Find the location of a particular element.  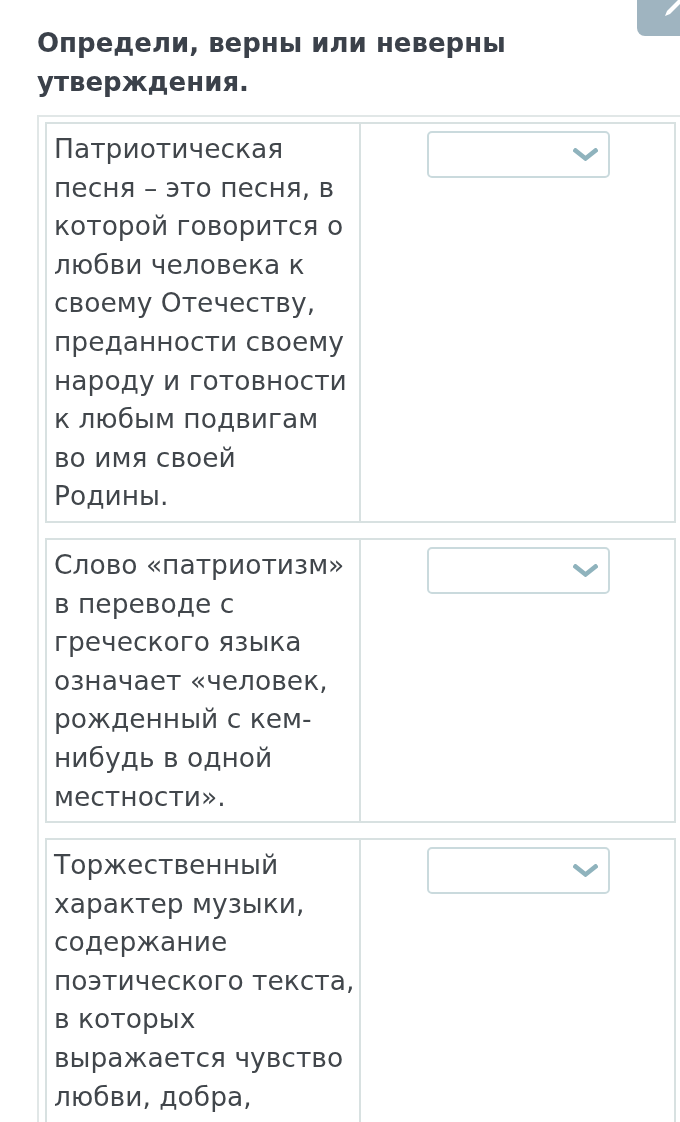

statement-text: Торжественный характер музыки, содержание поэтического текста, в которых выражается чувство любви, добра, is located at coordinates (205, 981).